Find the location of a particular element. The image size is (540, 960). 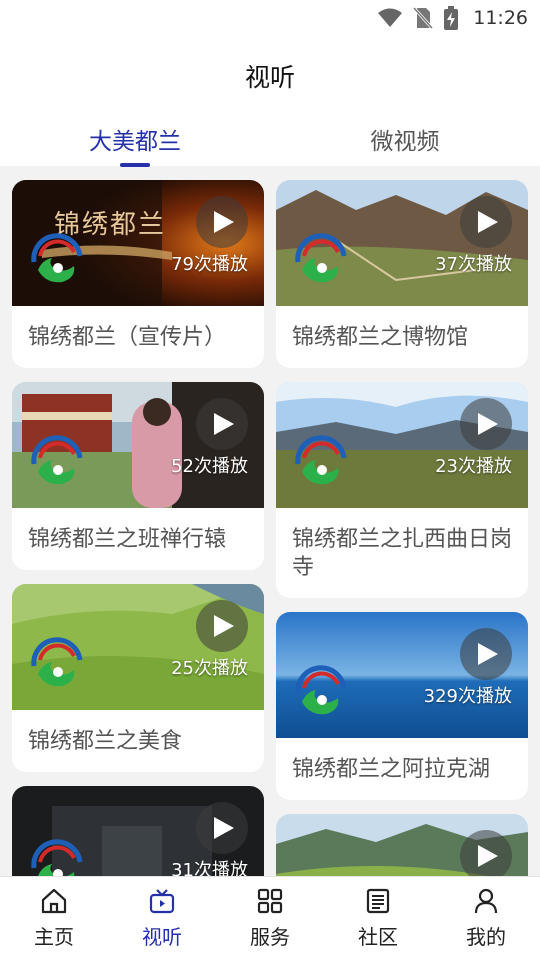

video-card is located at coordinates (402, 845).